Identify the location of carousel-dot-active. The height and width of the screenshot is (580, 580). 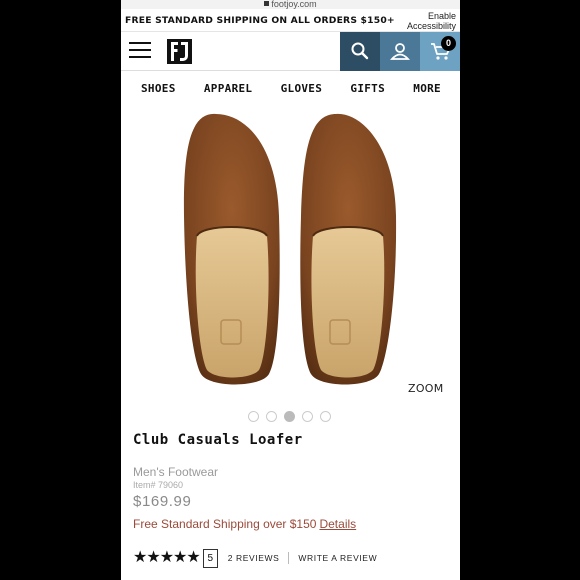
(289, 416).